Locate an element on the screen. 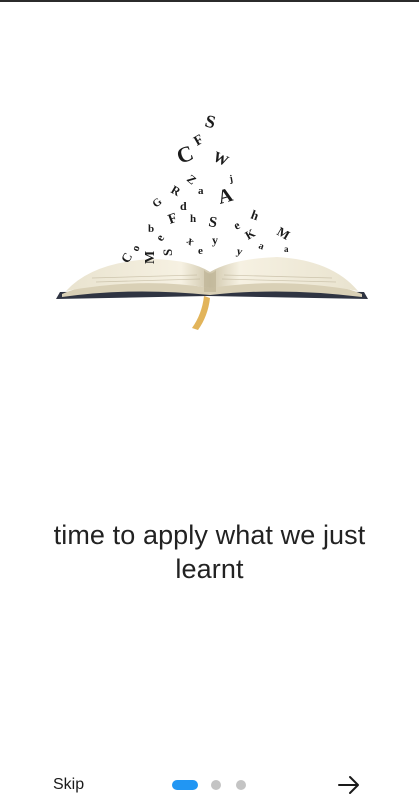 This screenshot has height=800, width=419. svg-text: b is located at coordinates (151, 229).